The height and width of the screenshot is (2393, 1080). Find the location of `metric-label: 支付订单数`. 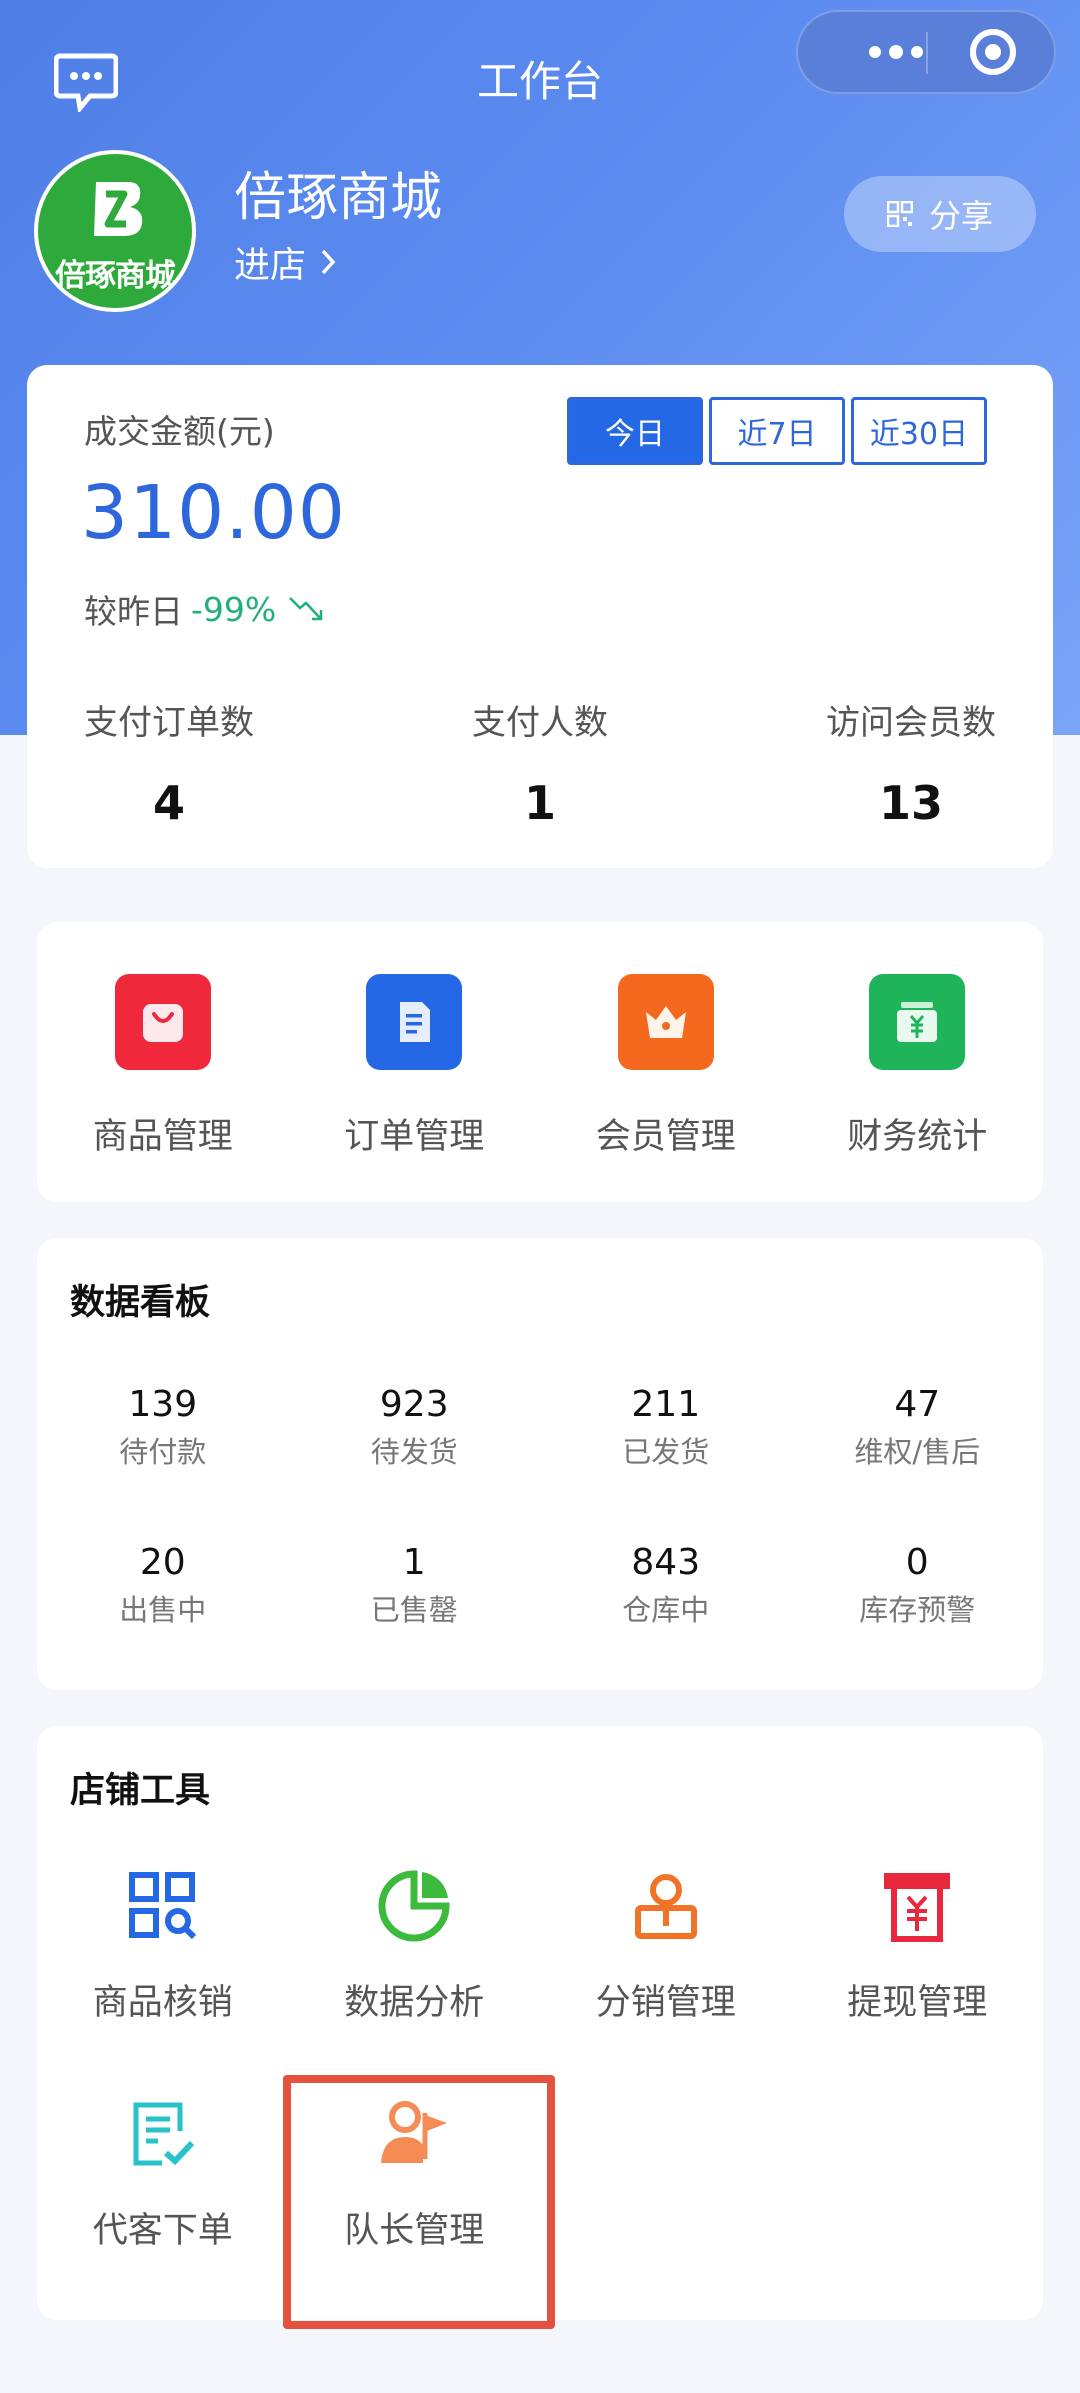

metric-label: 支付订单数 is located at coordinates (169, 723).